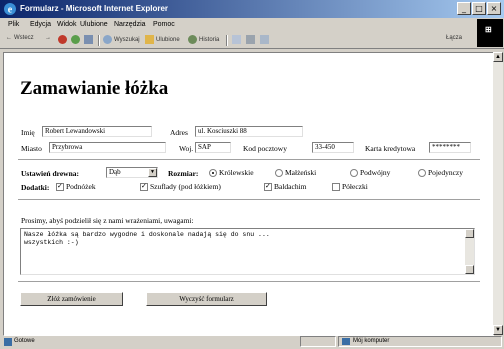  I want to click on wood-label: Ustawień drewna:, so click(50, 173).